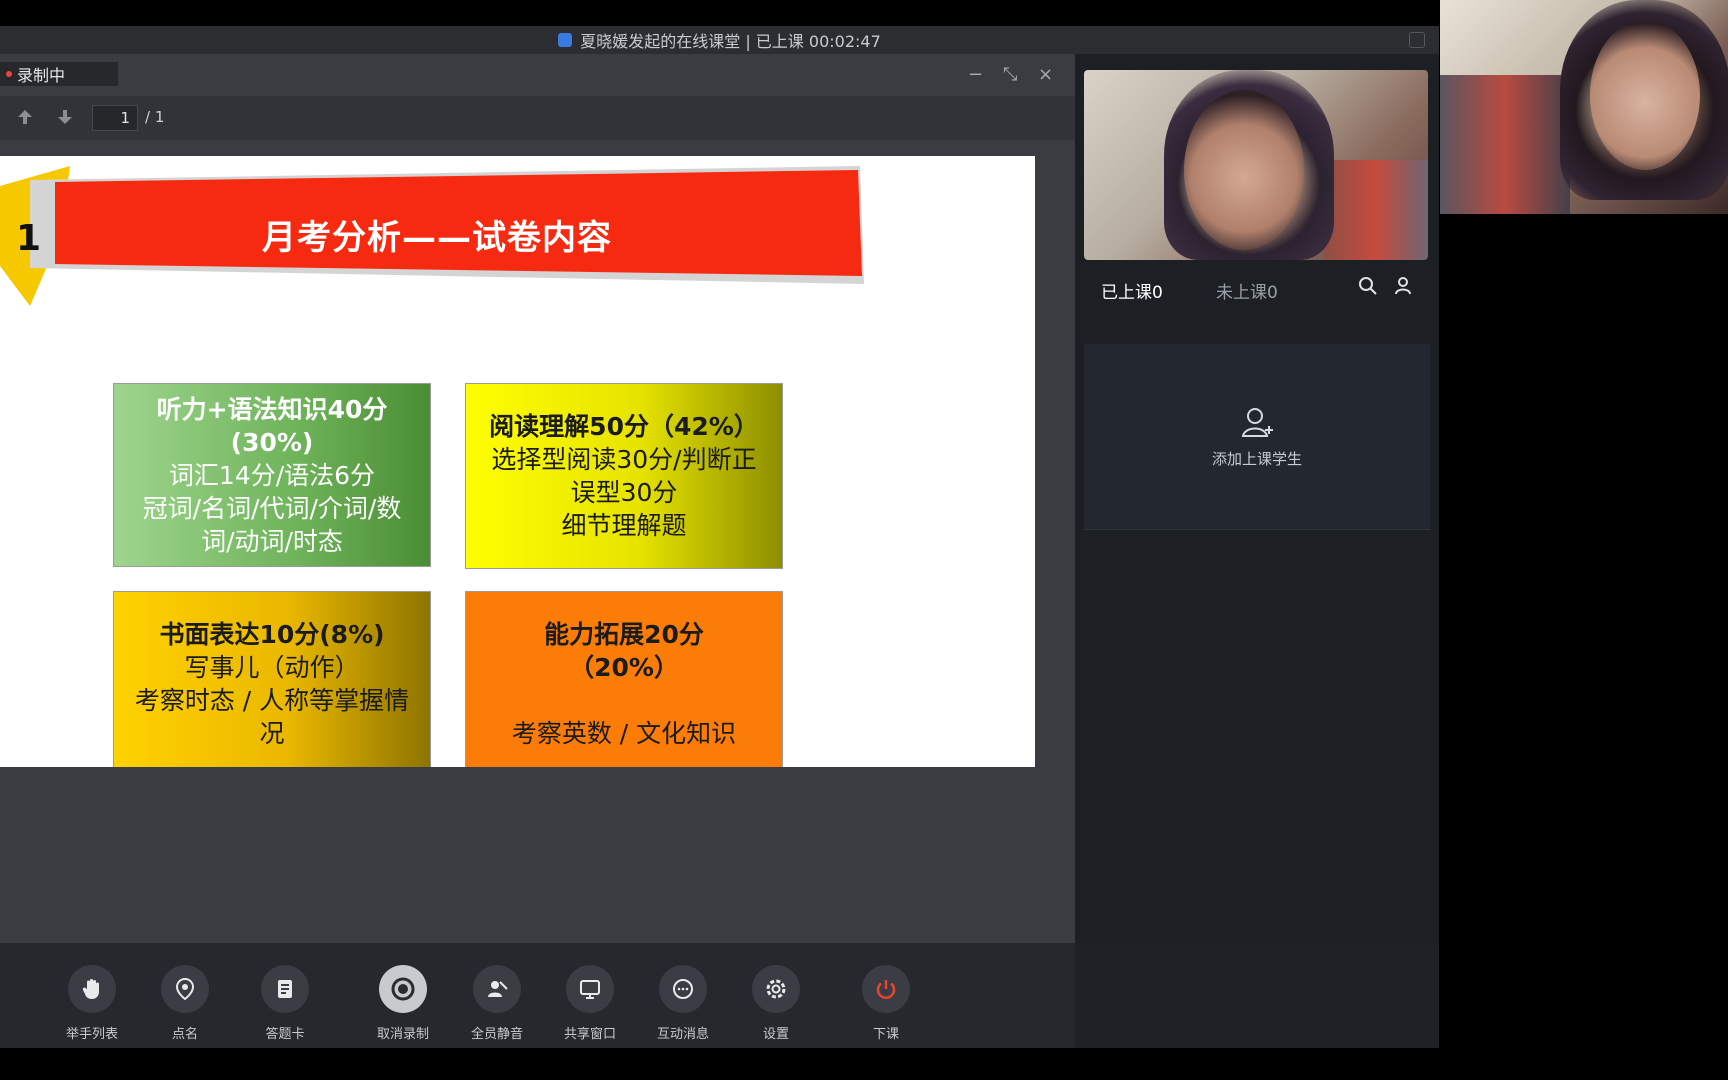 Image resolution: width=1728 pixels, height=1080 pixels. Describe the element at coordinates (29, 238) in the screenshot. I see `slide-number: 1` at that location.